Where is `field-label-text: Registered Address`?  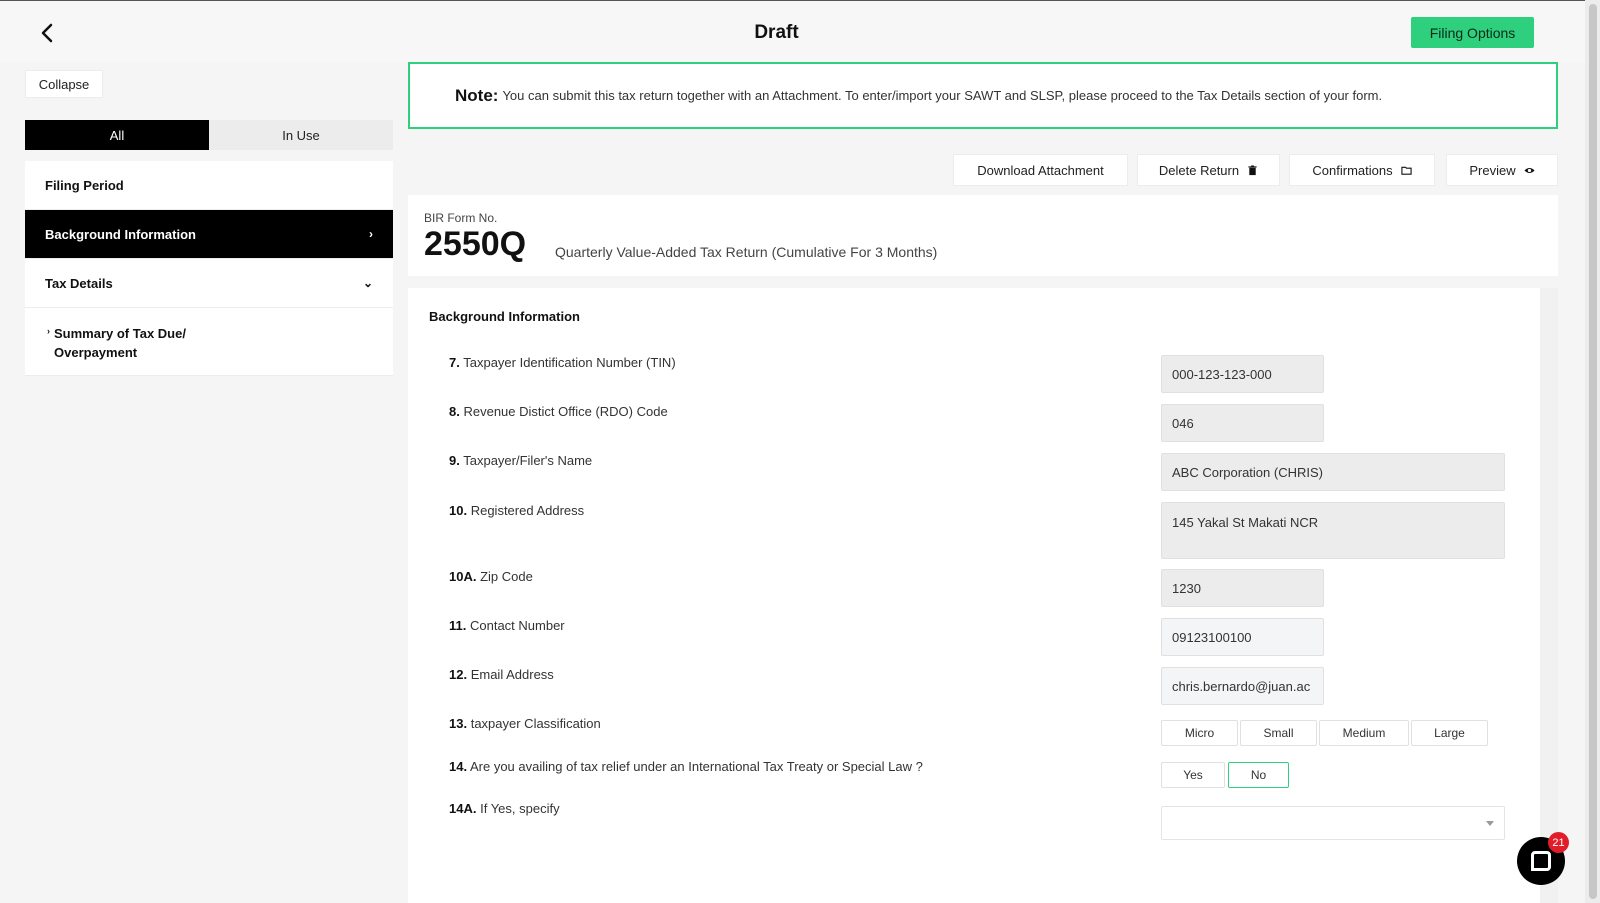
field-label-text: Registered Address is located at coordinates (527, 510).